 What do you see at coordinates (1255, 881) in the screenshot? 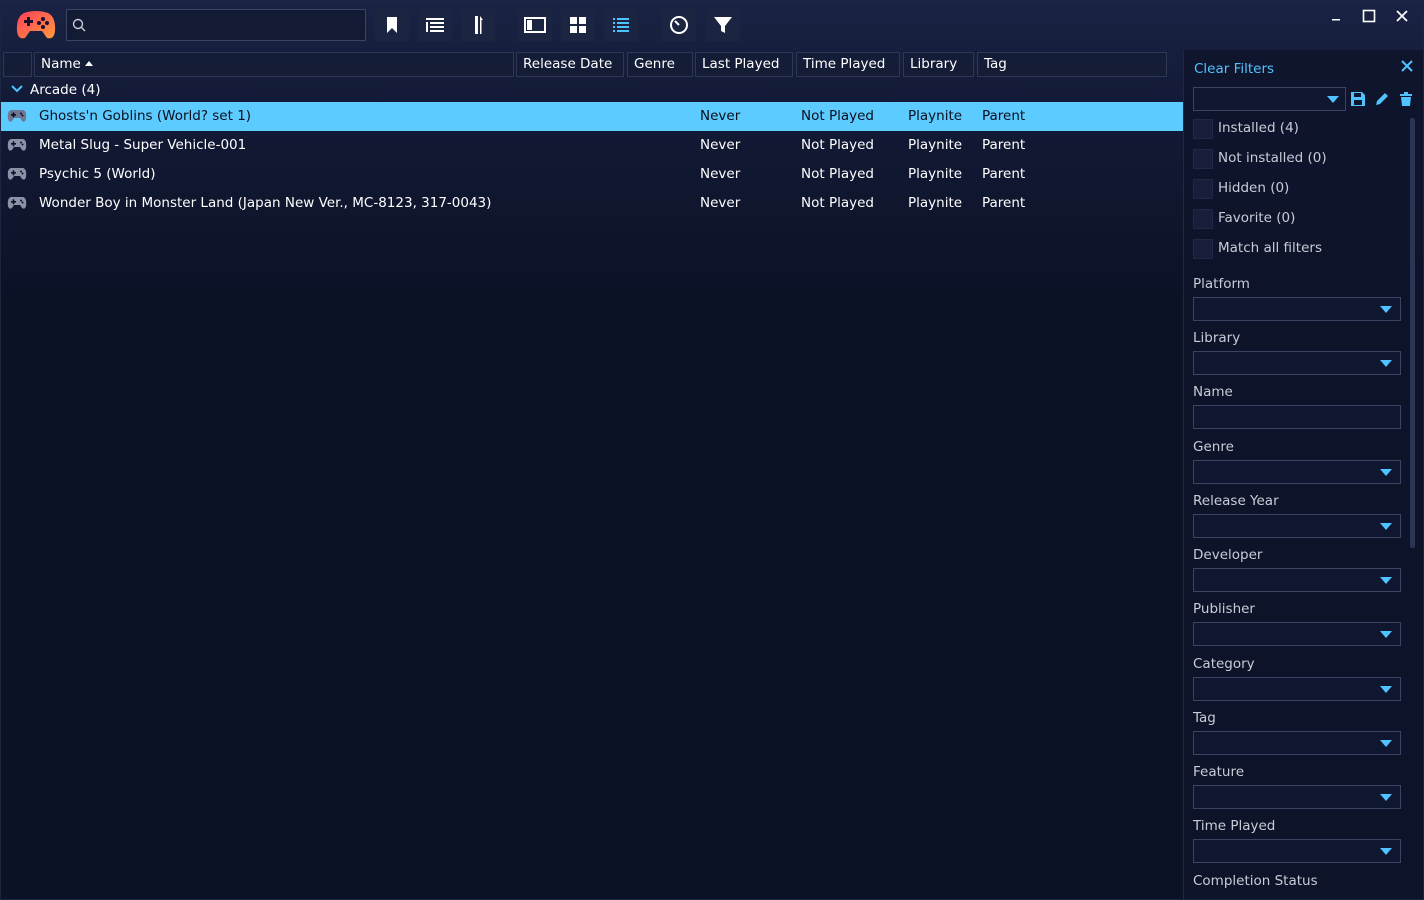
I see `completion-status-label: Completion Status` at bounding box center [1255, 881].